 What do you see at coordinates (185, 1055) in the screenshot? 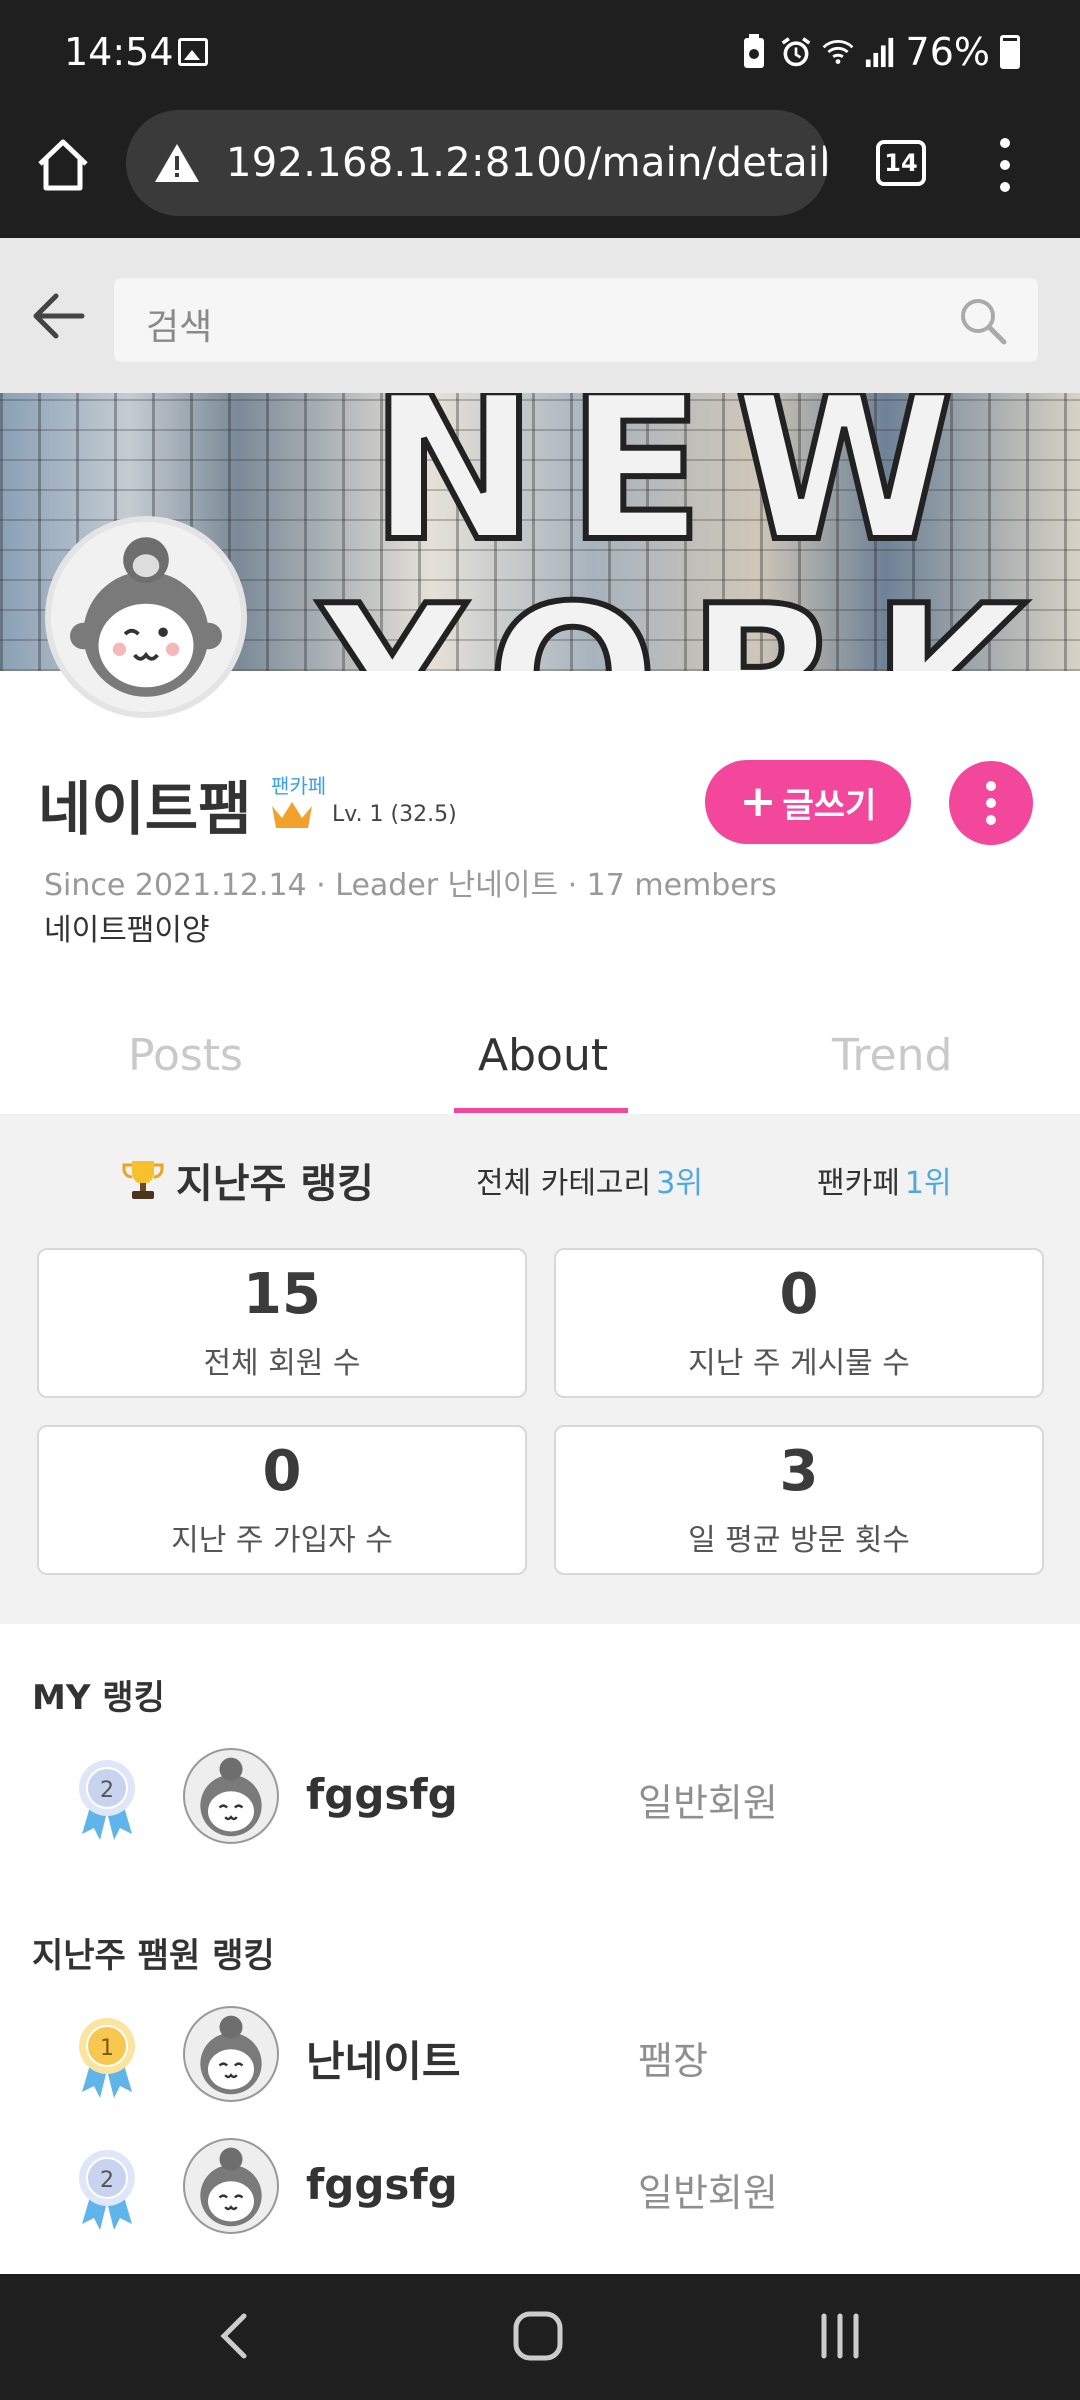
I see `tab-posts: Posts` at bounding box center [185, 1055].